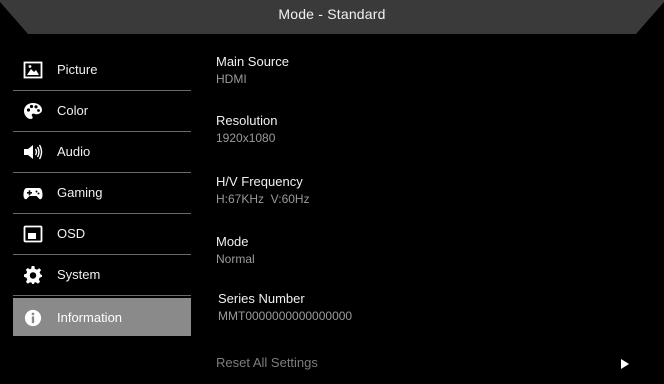 The height and width of the screenshot is (384, 664). I want to click on resolution-value: 1920x1080, so click(246, 138).